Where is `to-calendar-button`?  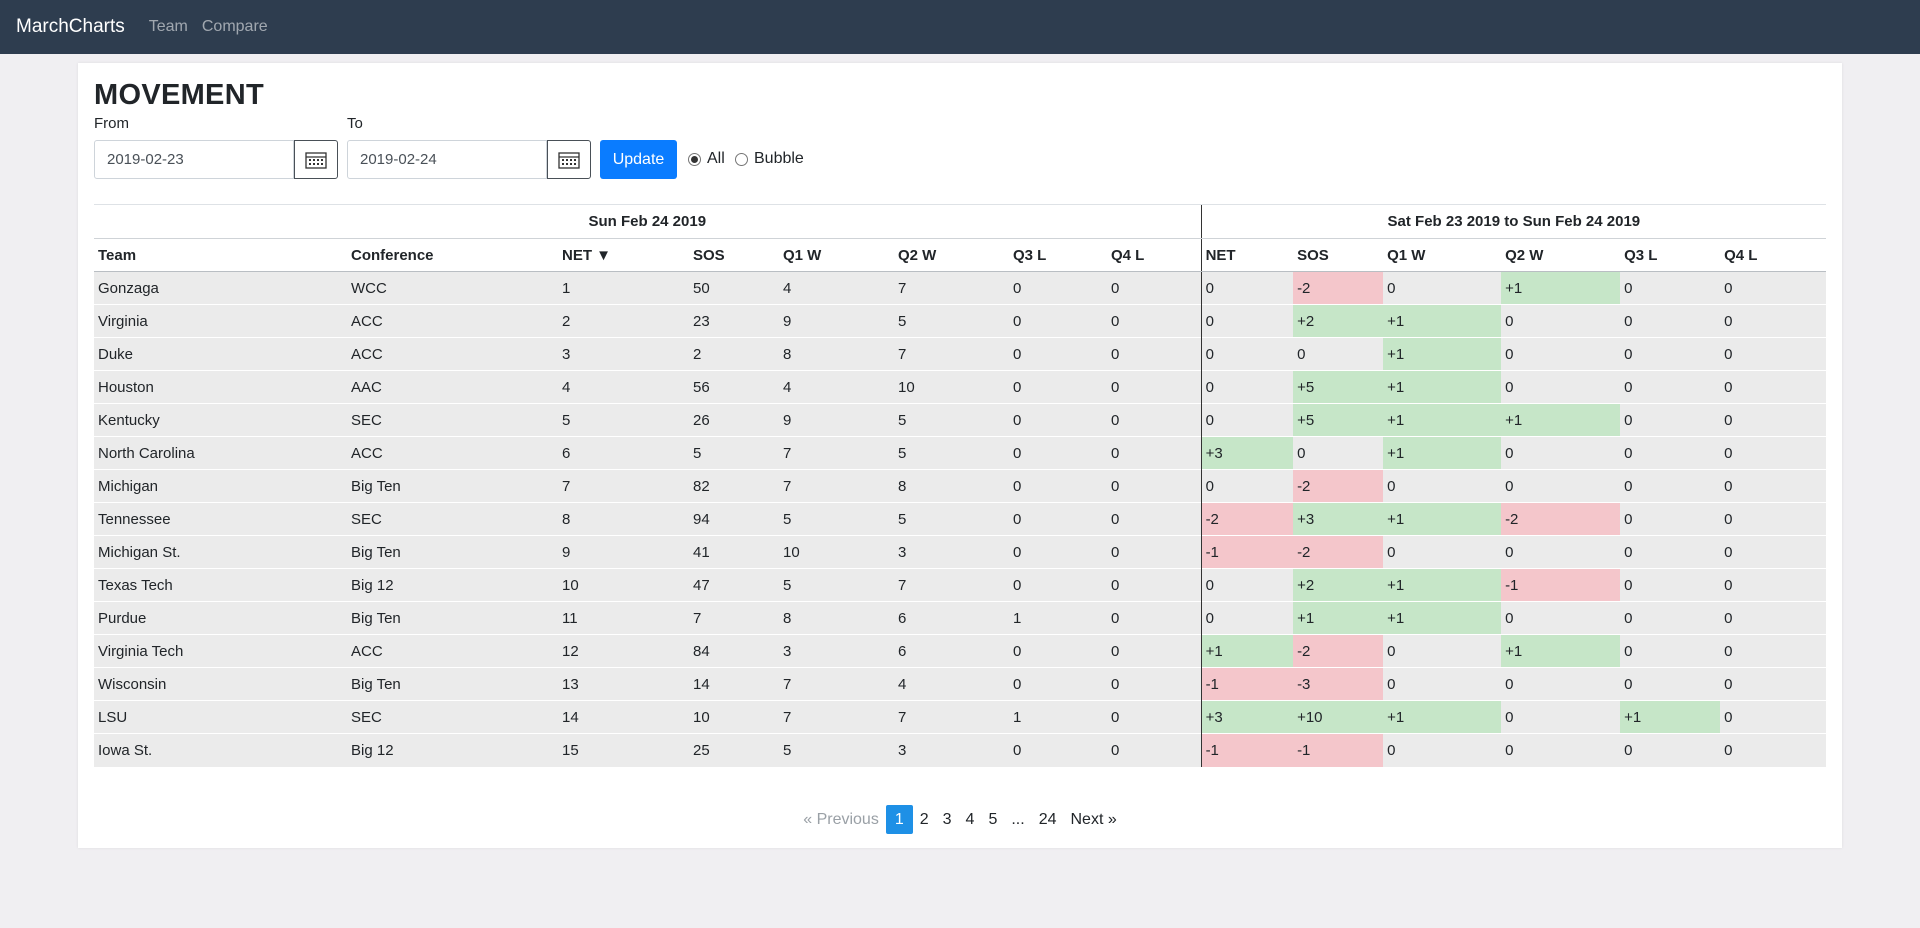
to-calendar-button is located at coordinates (569, 159).